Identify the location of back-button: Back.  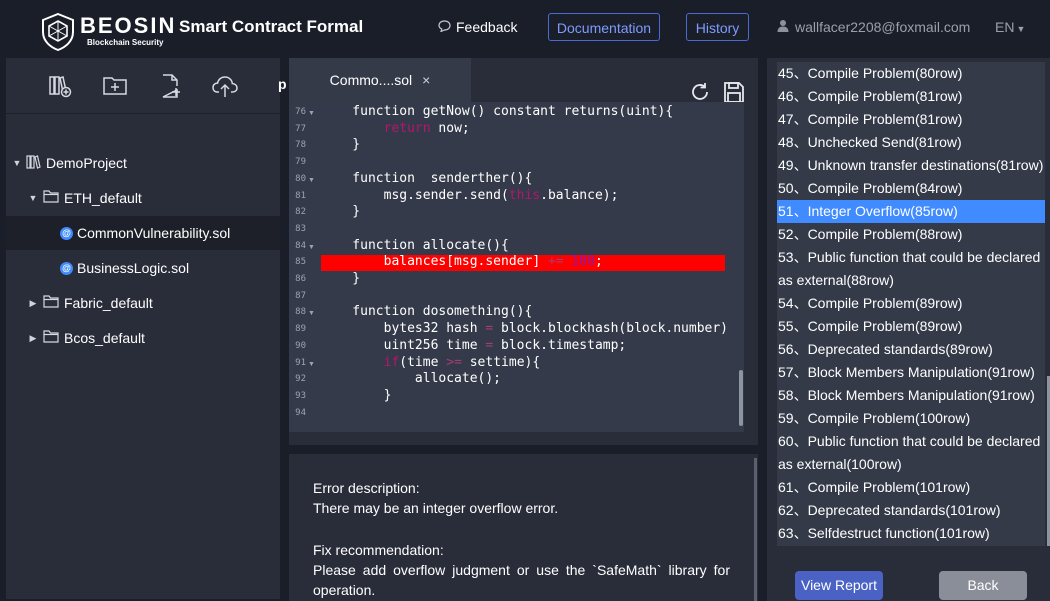
(983, 585).